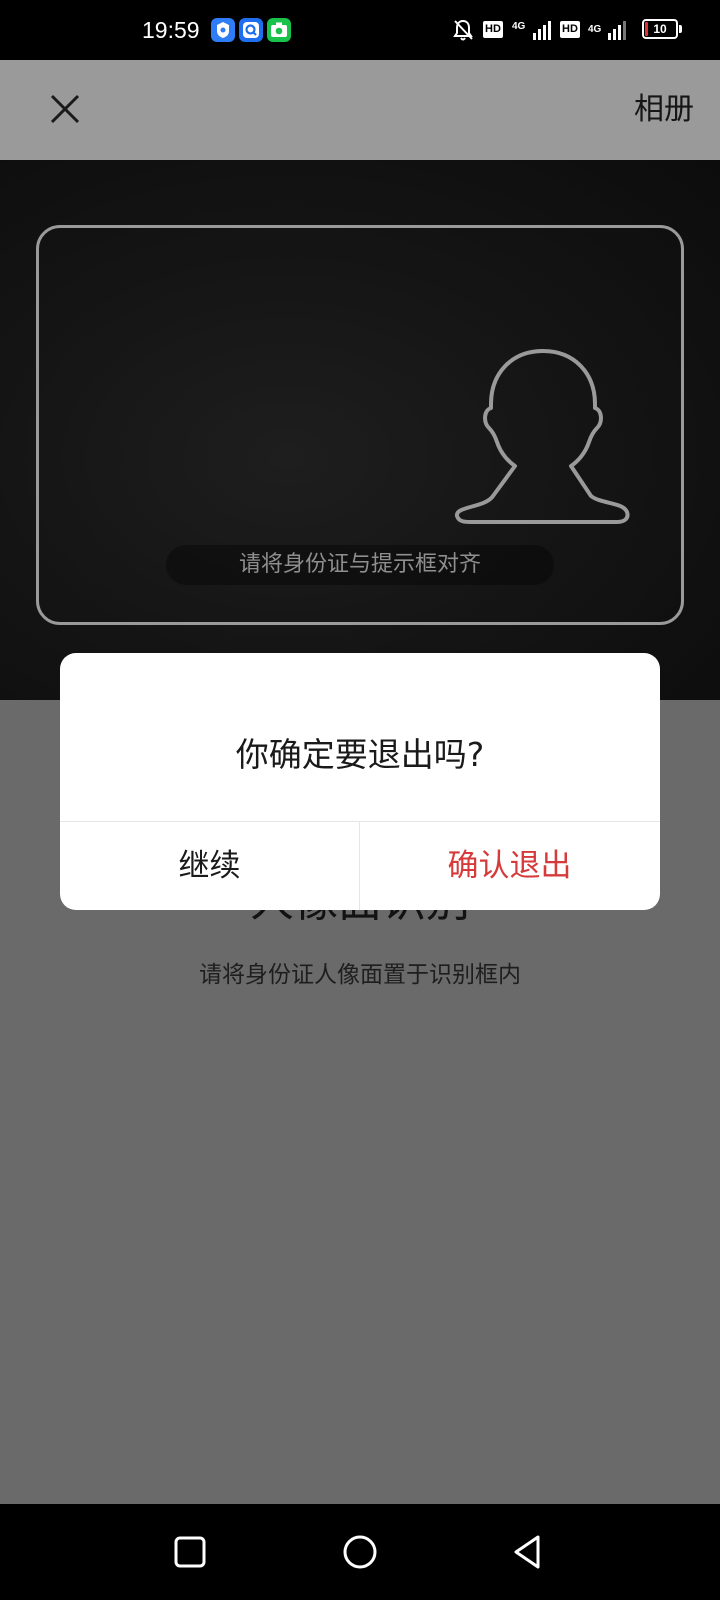 The image size is (720, 1600). What do you see at coordinates (251, 30) in the screenshot?
I see `app-notification-icon-search` at bounding box center [251, 30].